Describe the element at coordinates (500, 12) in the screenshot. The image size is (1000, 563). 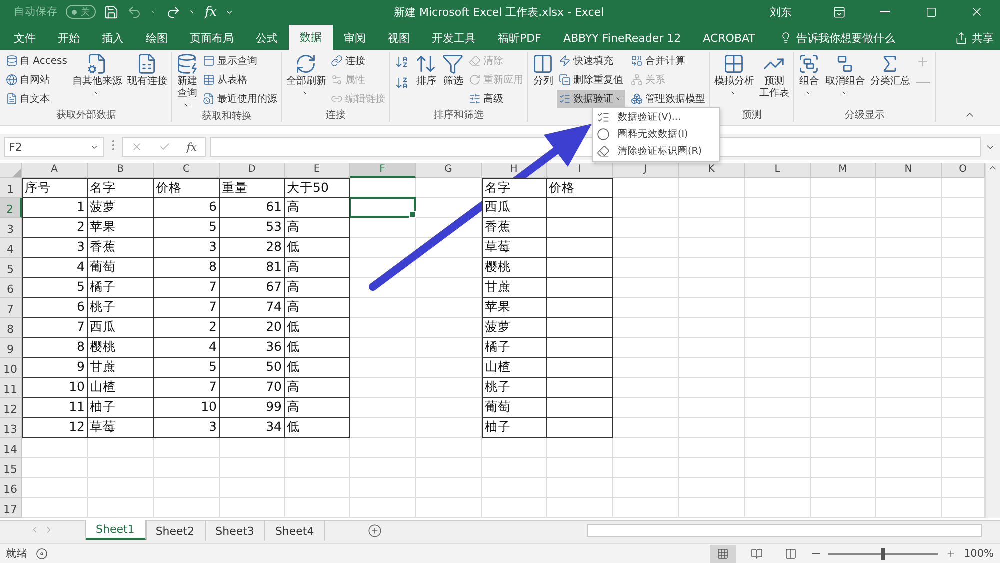
I see `window-title: 新建 Microsoft Excel 工作表.xlsx - Excel` at that location.